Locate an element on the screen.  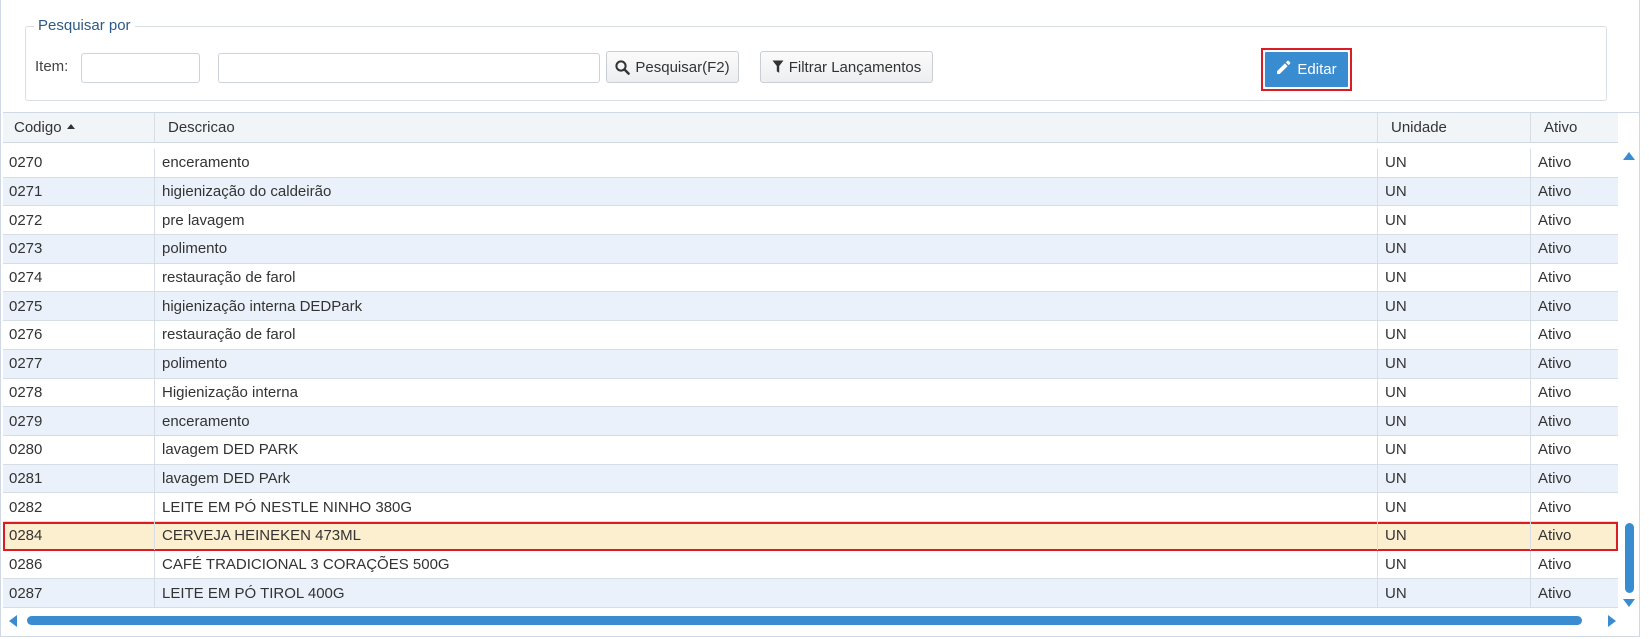
cell-descricao: lavagem DED PARK is located at coordinates (766, 449).